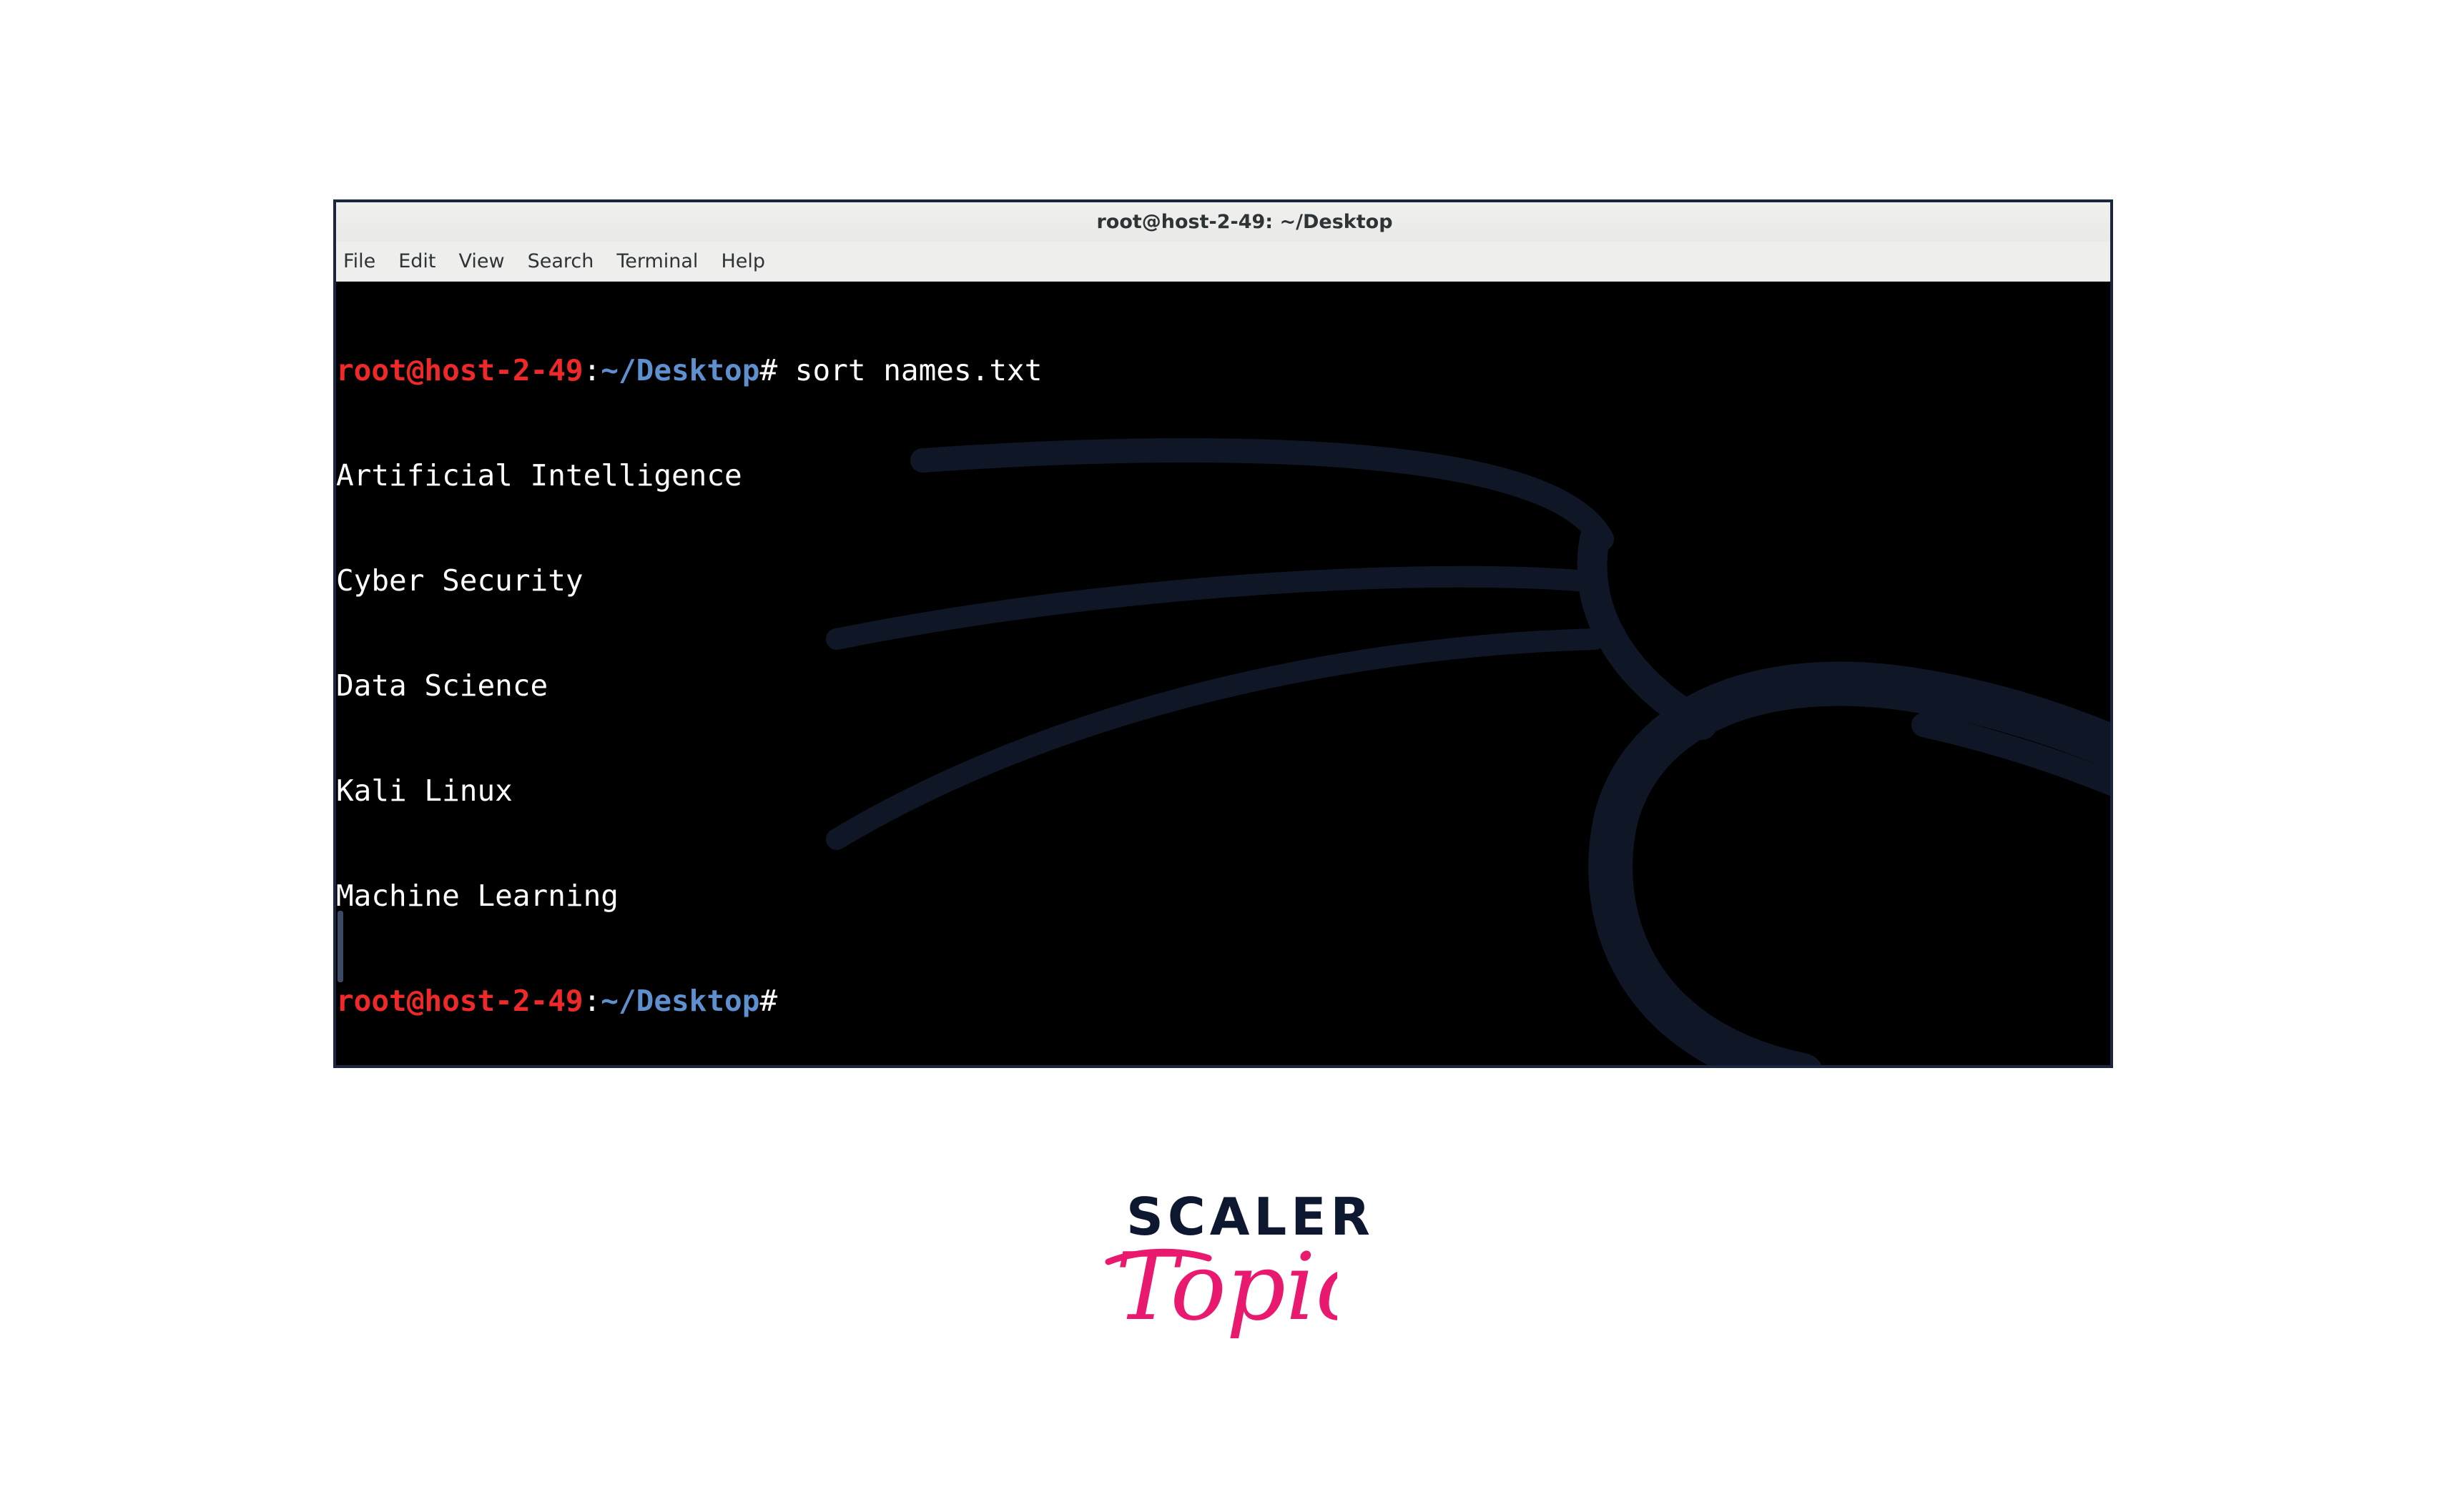  What do you see at coordinates (1244, 222) in the screenshot?
I see `window-title: root@host-2-49: ~/Desktop` at bounding box center [1244, 222].